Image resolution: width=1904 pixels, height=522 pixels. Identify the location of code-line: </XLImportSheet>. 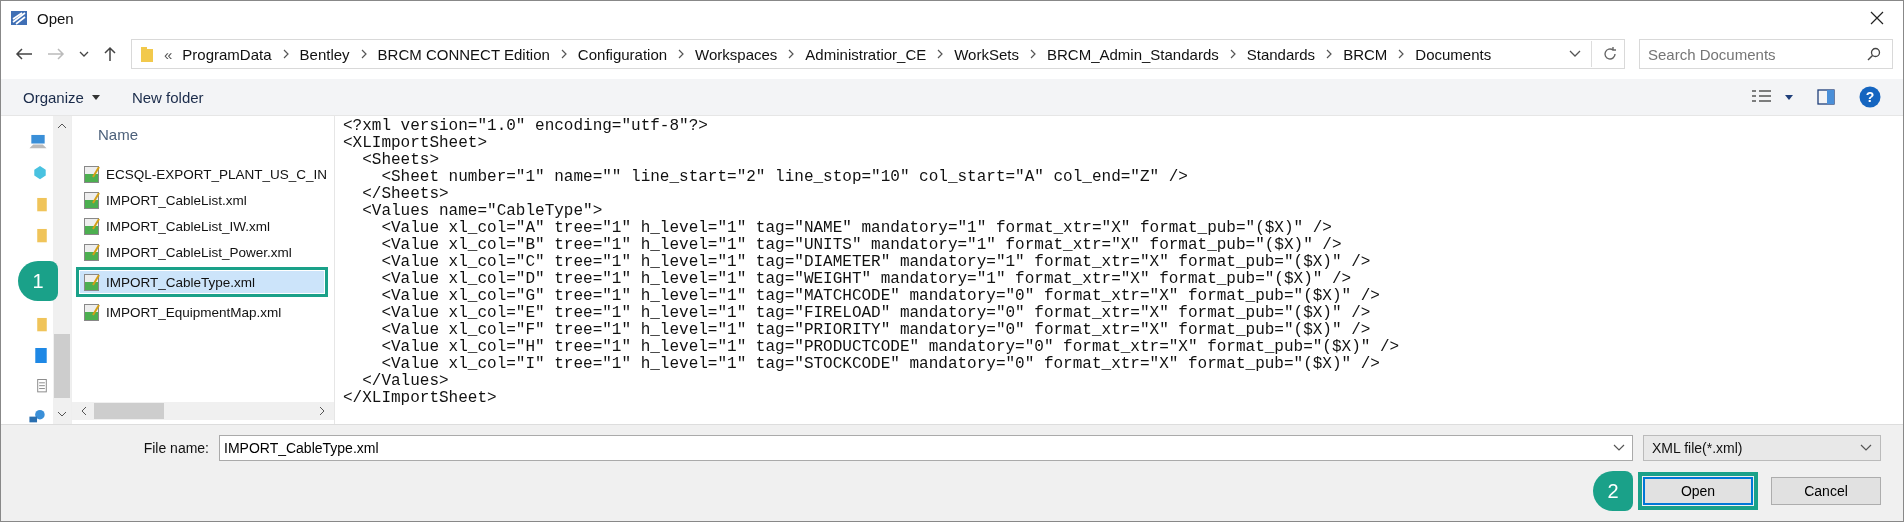
(420, 398).